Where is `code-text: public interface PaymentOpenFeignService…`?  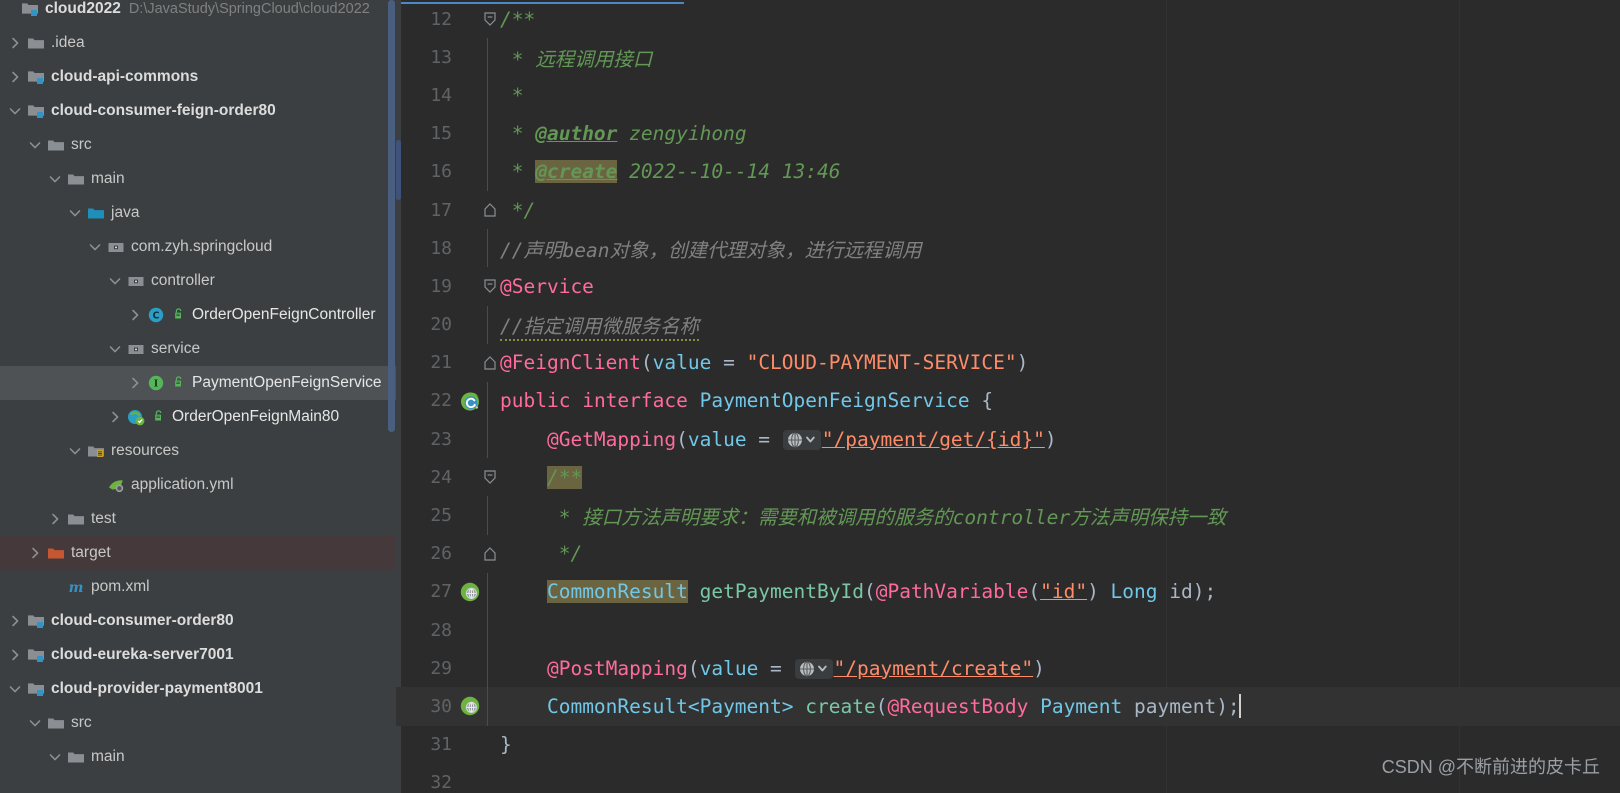
code-text: public interface PaymentOpenFeignService… is located at coordinates (1056, 400).